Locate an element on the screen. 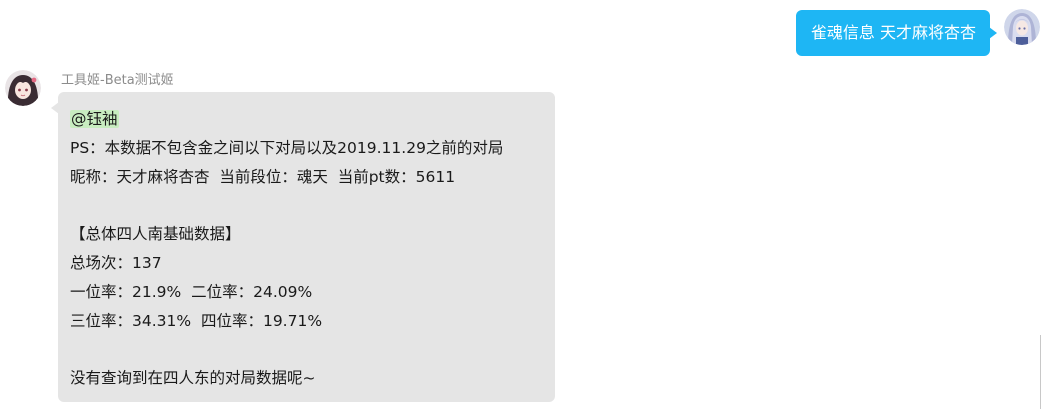 The width and height of the screenshot is (1042, 409). message-line: 三位率：34.31% 四位率：19.71% is located at coordinates (196, 320).